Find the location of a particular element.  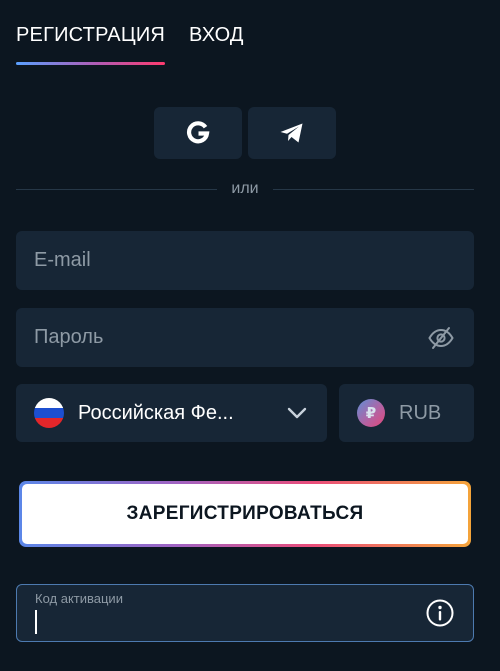

password-visibility-toggle is located at coordinates (441, 338).